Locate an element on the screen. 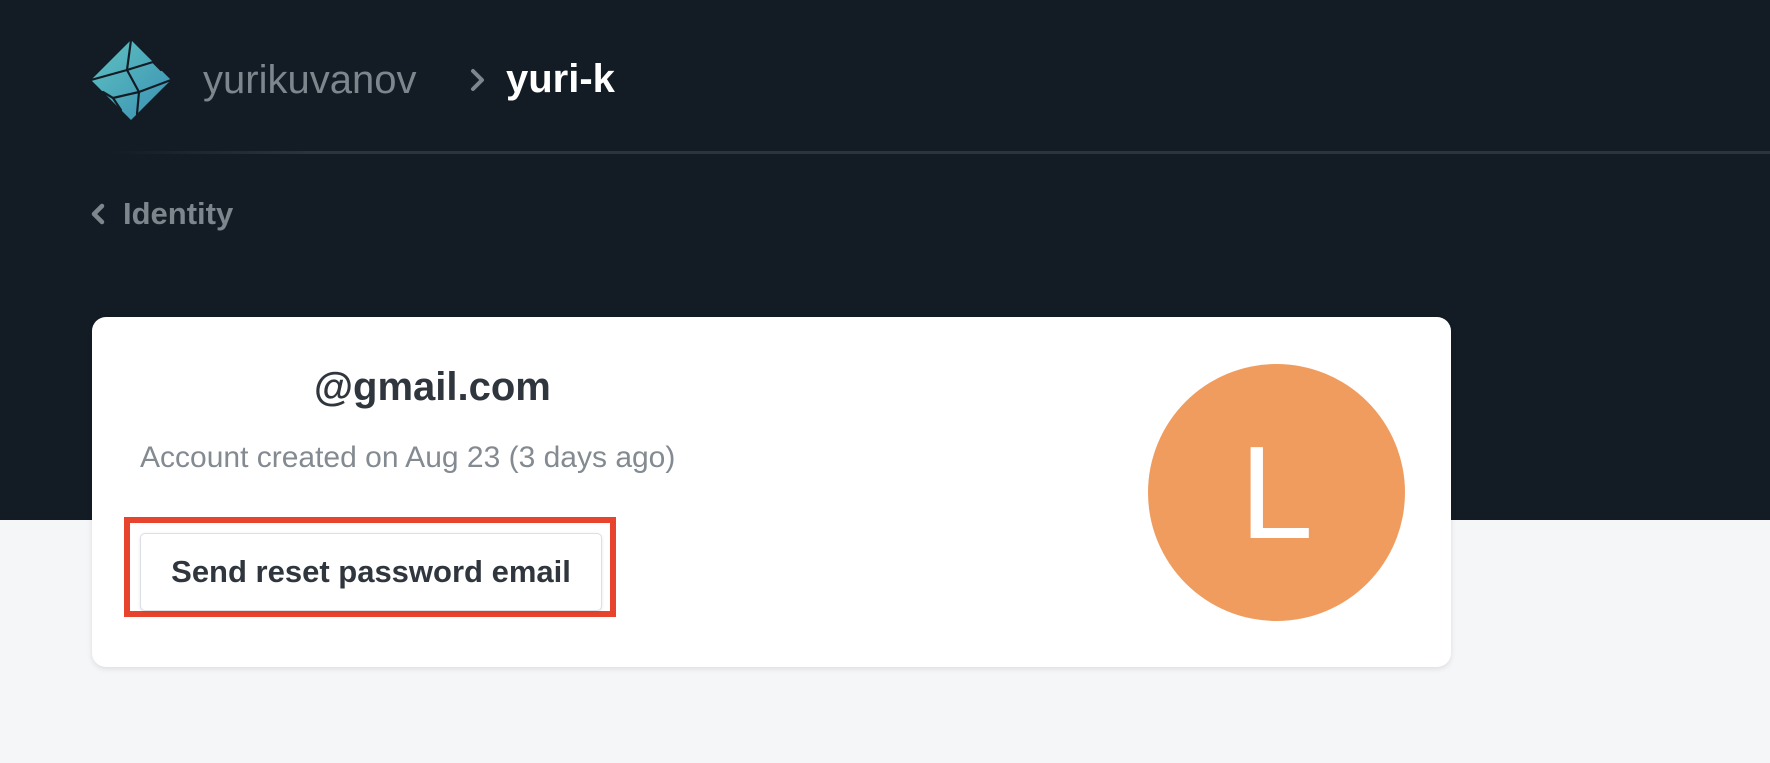 The height and width of the screenshot is (763, 1770). breadcrumb-team: yurikuvanov is located at coordinates (309, 80).